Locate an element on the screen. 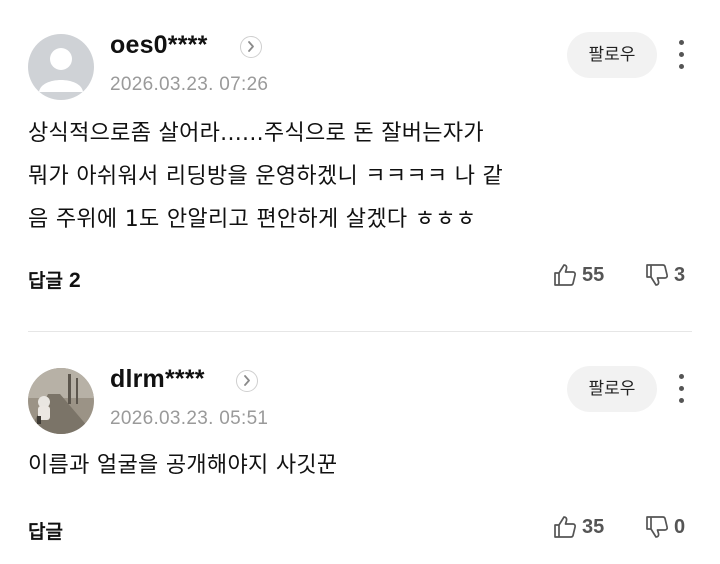 The width and height of the screenshot is (720, 564). comment-text-line: 이름과 얼굴을 공개해야지 사깃꾼 is located at coordinates (183, 465).